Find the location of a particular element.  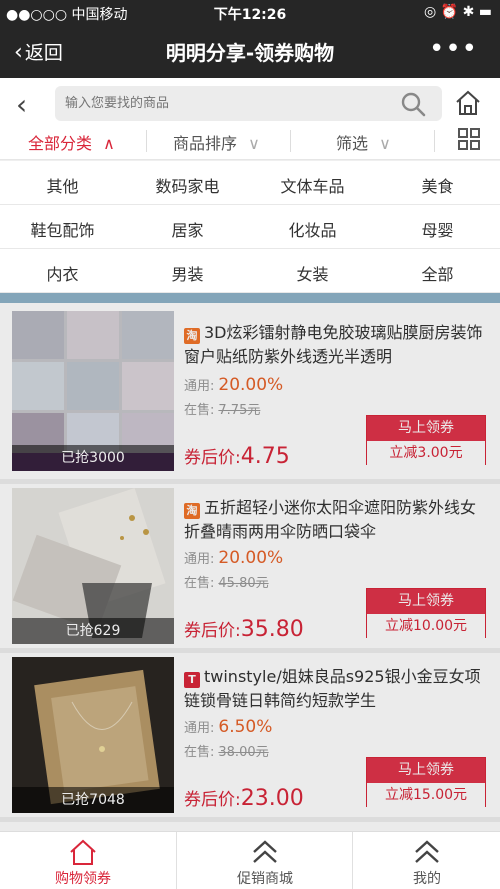

nav-bar: ‹ 返回 明明分享-领券购物 ••• is located at coordinates (250, 52).